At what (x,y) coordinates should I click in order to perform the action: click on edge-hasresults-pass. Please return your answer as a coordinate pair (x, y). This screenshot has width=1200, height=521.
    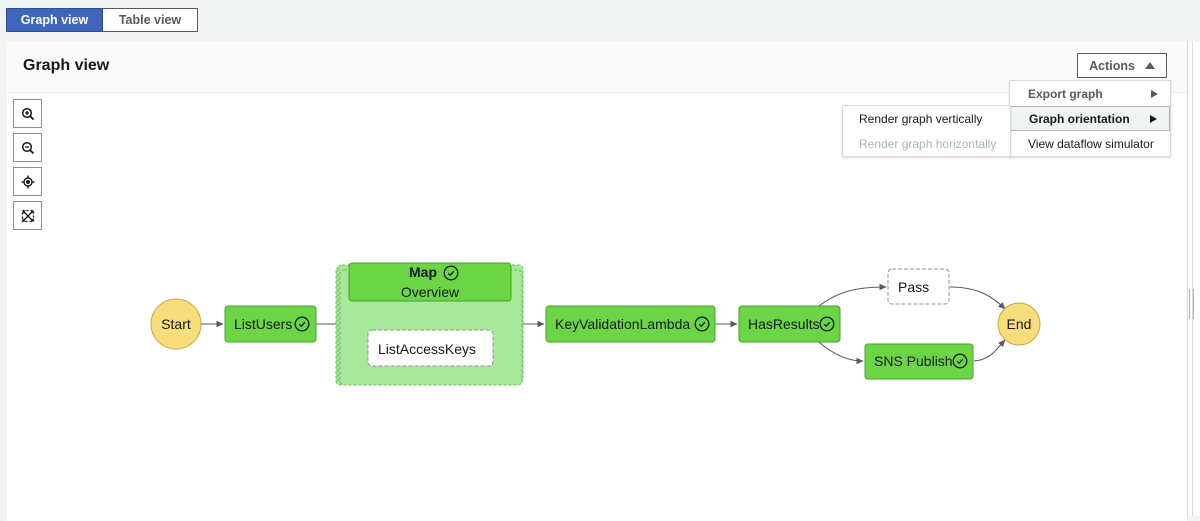
    Looking at the image, I should click on (852, 295).